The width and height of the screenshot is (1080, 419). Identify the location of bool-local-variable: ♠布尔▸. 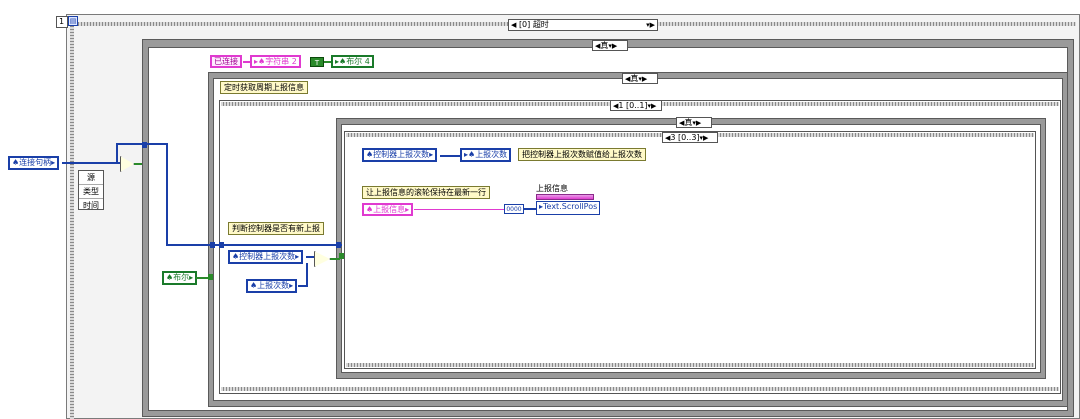
(180, 278).